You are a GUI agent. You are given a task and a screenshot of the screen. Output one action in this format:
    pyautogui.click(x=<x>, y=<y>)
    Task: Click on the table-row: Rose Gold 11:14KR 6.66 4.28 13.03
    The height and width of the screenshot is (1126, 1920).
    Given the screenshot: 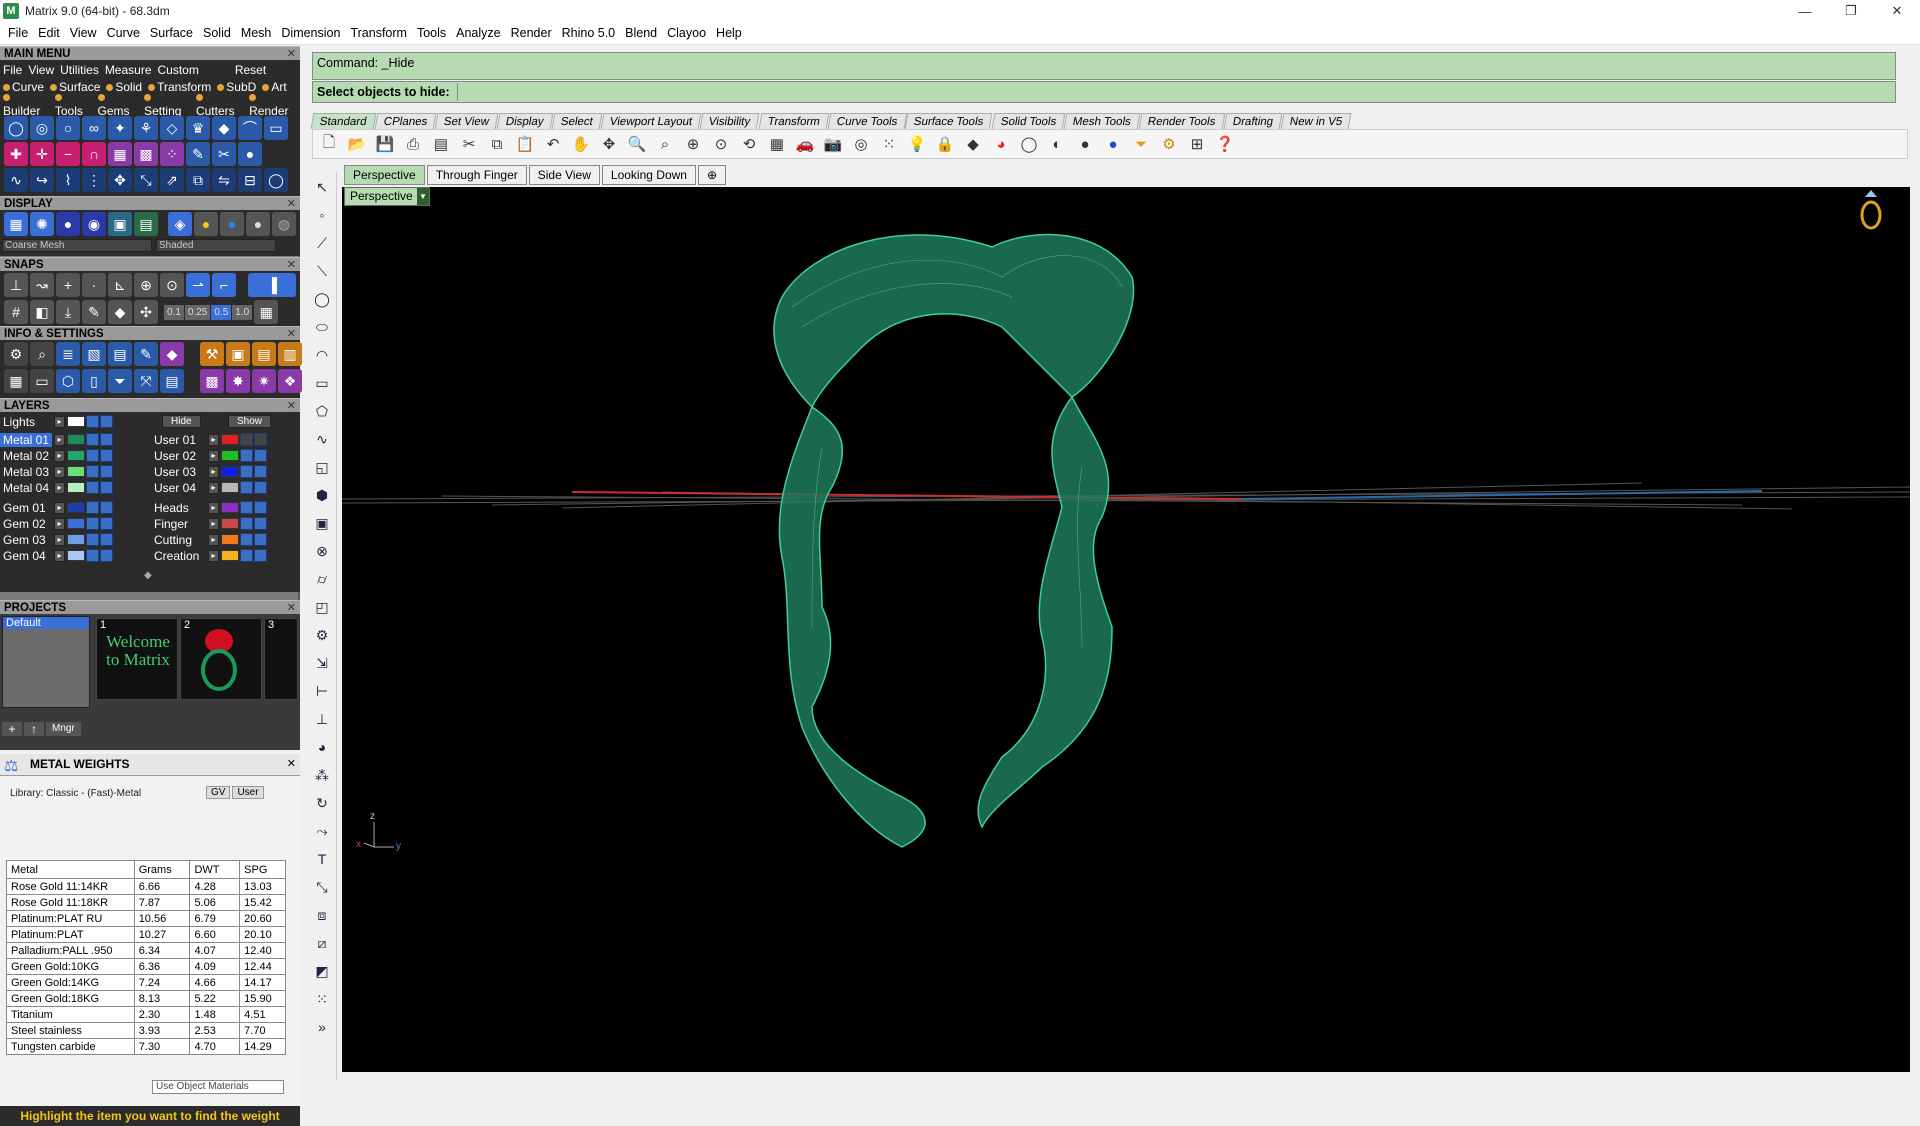 What is the action you would take?
    pyautogui.click(x=146, y=886)
    